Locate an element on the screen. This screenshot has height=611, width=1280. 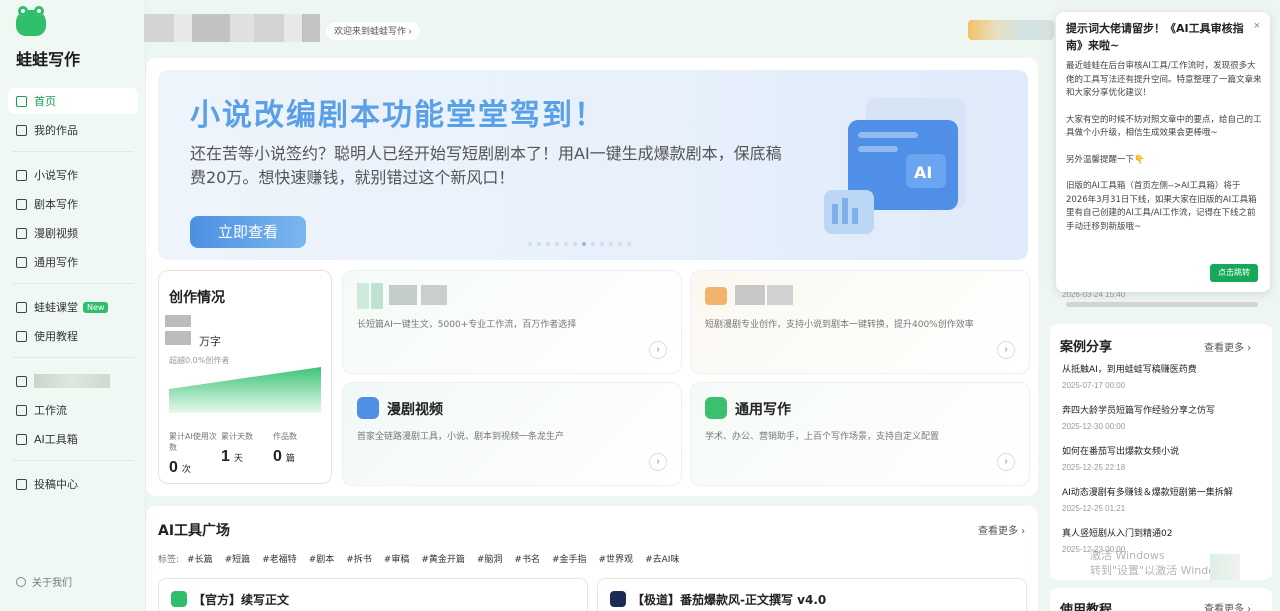
sidebar-item-label: 投稿中心 is located at coordinates (56, 484).